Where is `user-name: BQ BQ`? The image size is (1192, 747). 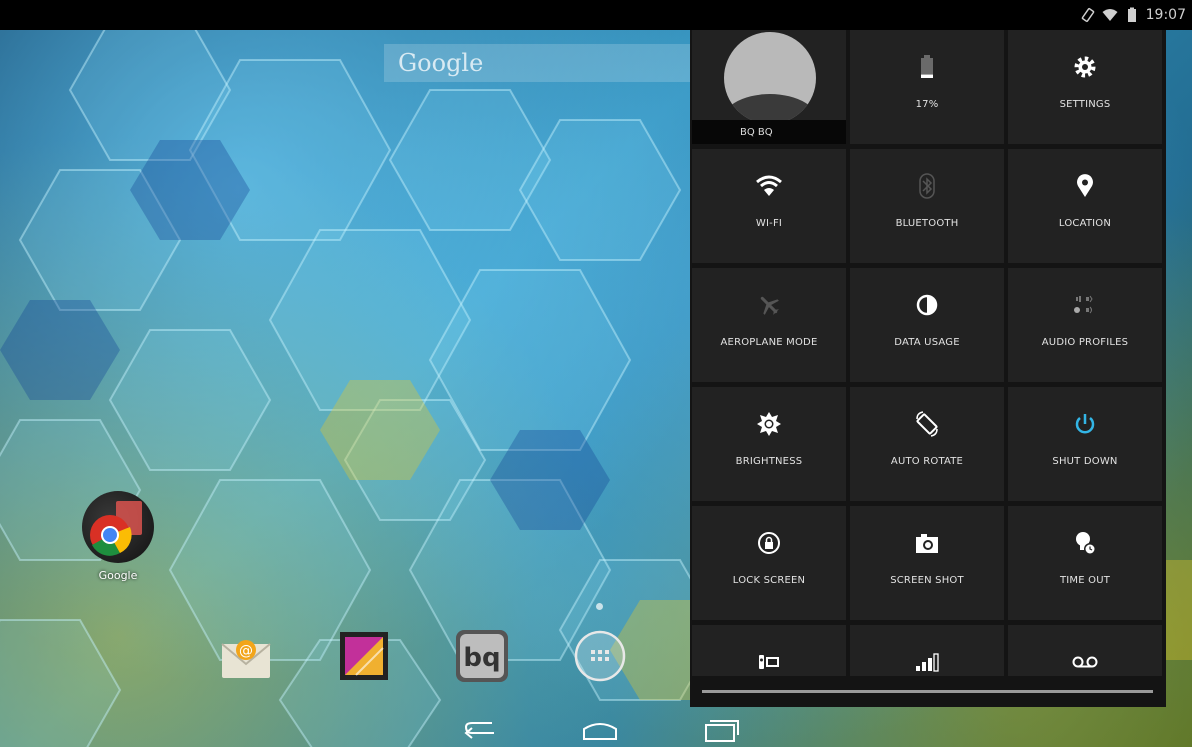
user-name: BQ BQ is located at coordinates (756, 132).